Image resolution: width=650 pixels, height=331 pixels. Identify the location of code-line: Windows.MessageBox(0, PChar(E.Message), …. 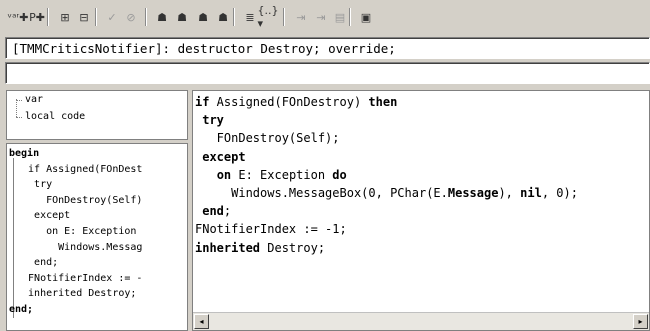
(386, 193).